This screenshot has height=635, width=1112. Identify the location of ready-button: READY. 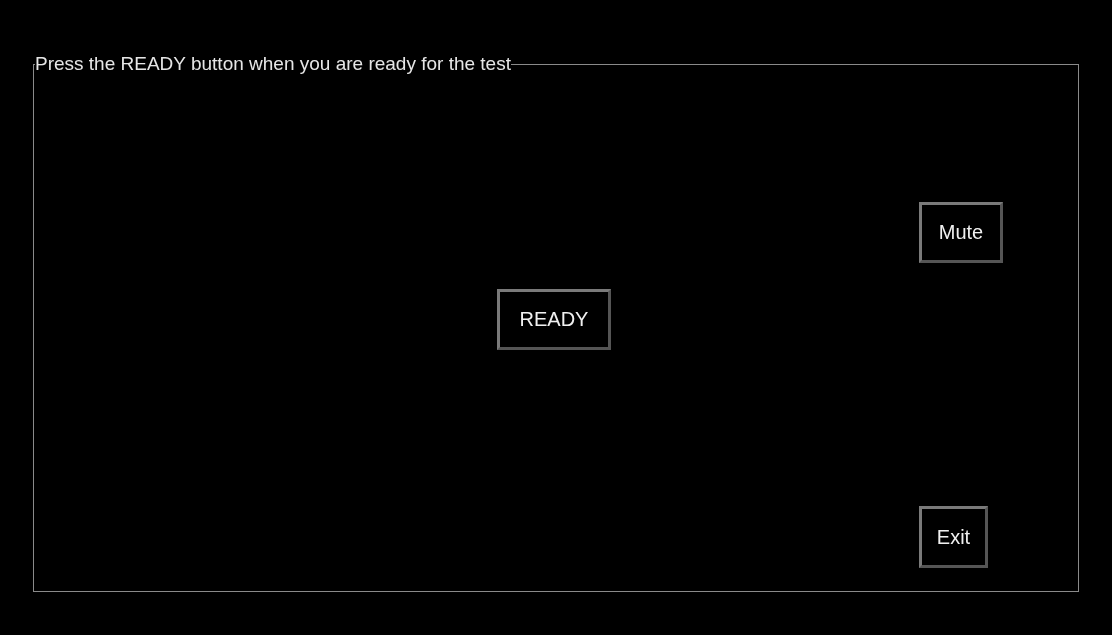
(554, 319).